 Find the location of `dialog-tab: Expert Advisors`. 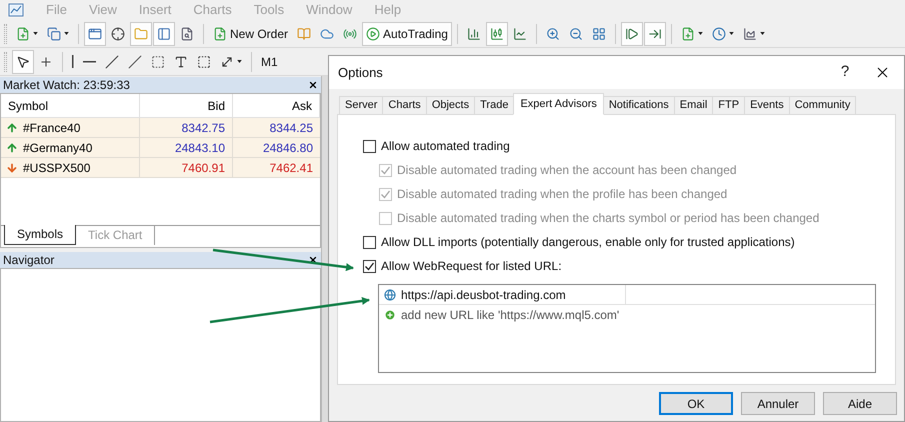

dialog-tab: Expert Advisors is located at coordinates (558, 104).